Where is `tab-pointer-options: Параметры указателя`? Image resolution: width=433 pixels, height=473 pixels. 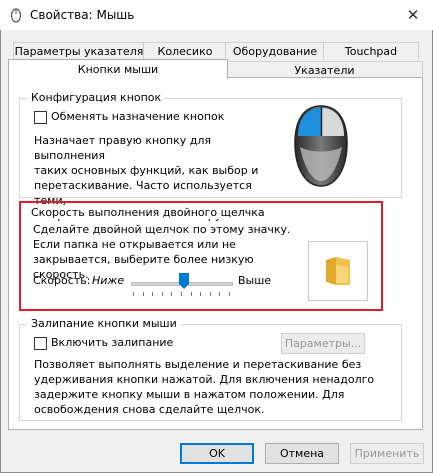 tab-pointer-options: Параметры указателя is located at coordinates (79, 50).